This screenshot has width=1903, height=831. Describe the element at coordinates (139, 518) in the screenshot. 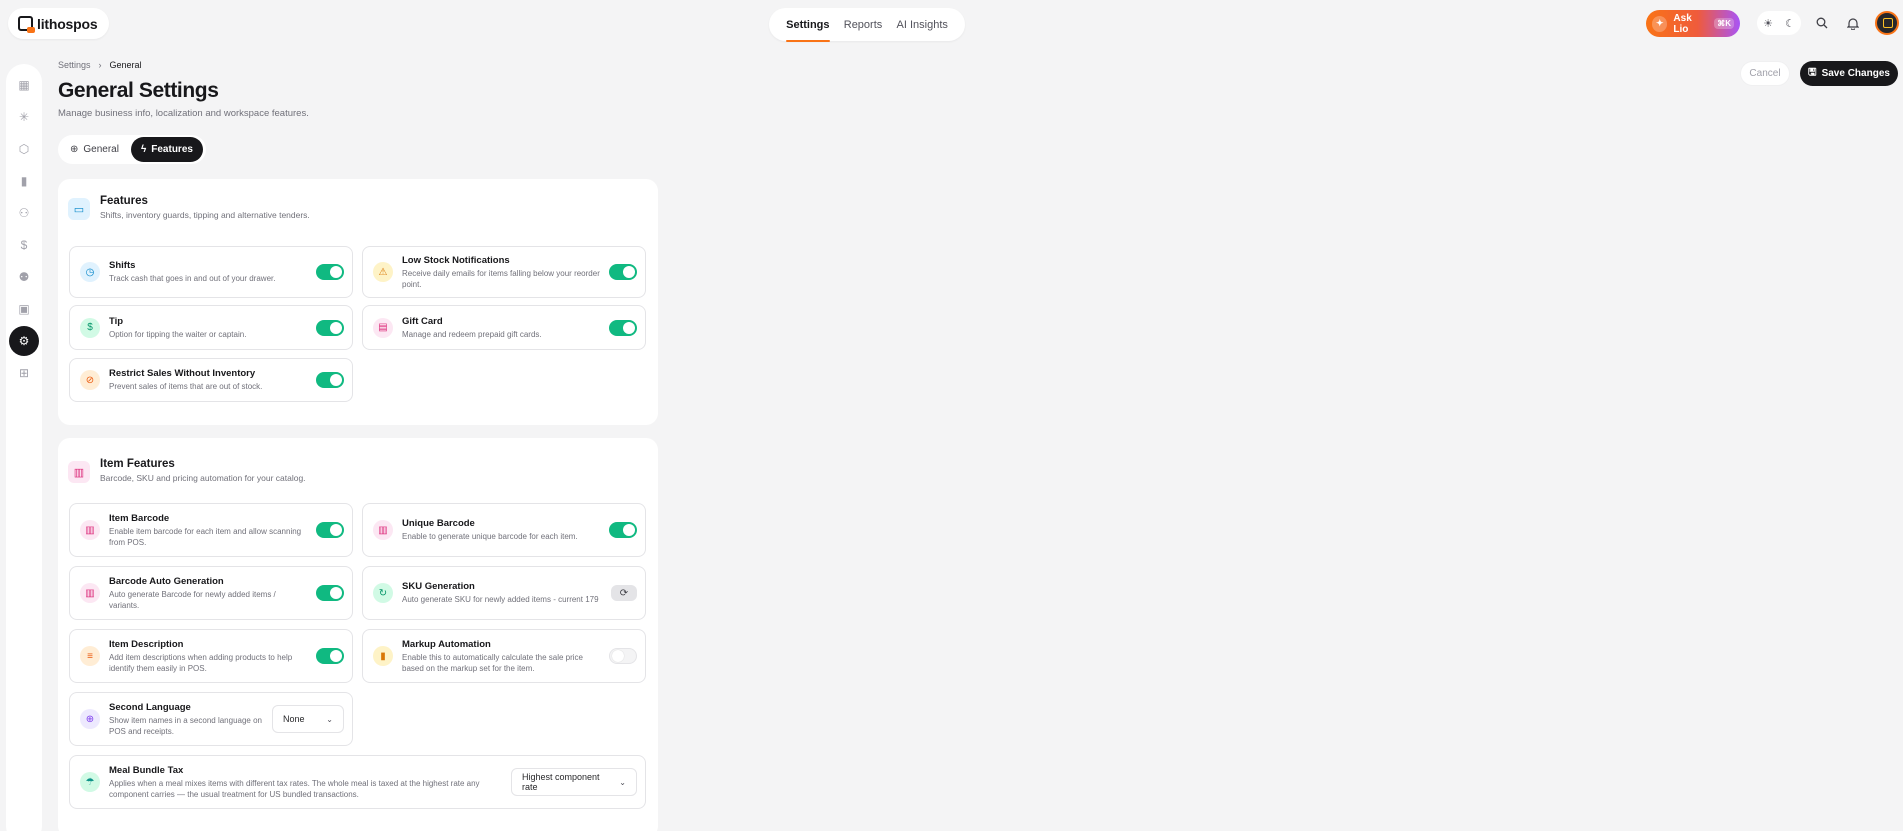

I see `feature-title: Item Barcode` at that location.